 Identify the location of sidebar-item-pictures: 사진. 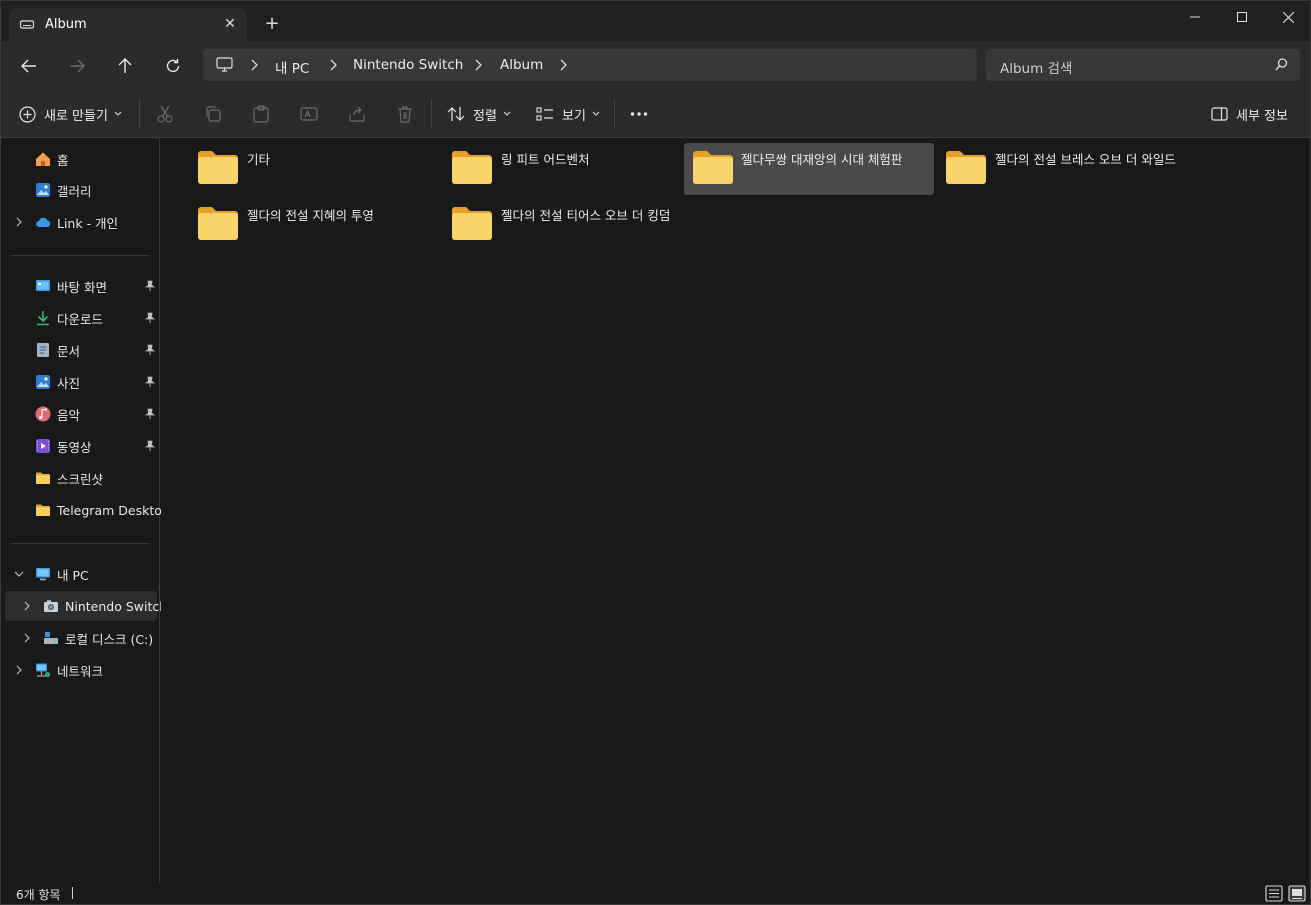
(81, 382).